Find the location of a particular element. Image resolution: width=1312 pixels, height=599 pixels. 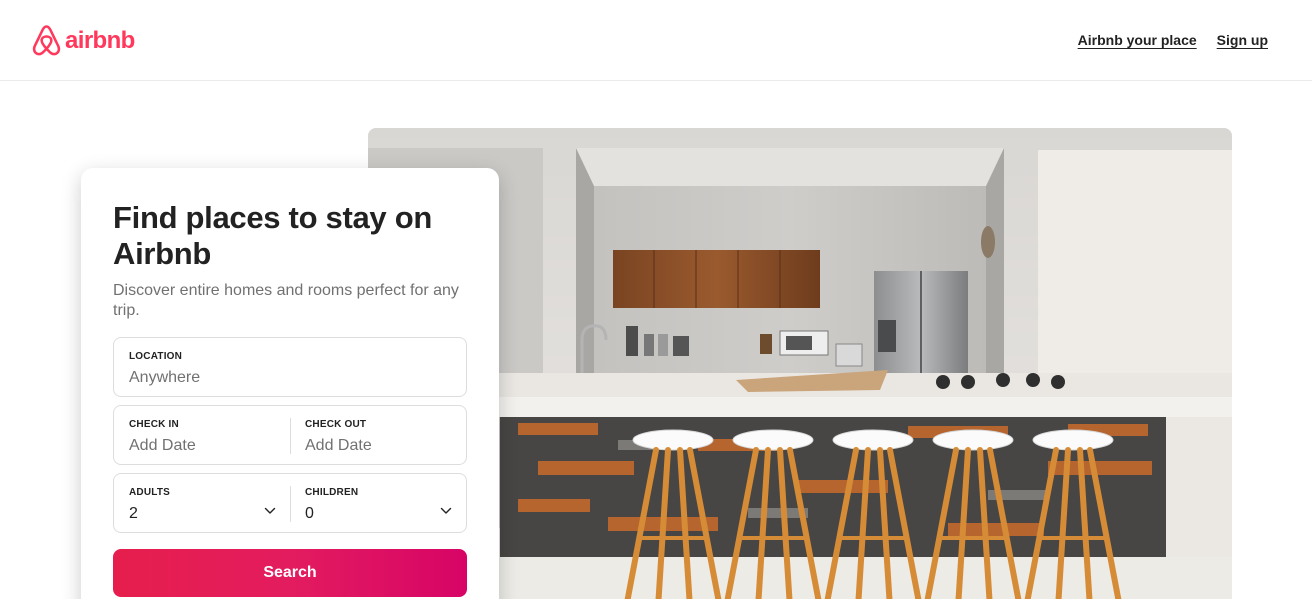

check-out-field: CHECK OUT Add Date is located at coordinates (378, 435).